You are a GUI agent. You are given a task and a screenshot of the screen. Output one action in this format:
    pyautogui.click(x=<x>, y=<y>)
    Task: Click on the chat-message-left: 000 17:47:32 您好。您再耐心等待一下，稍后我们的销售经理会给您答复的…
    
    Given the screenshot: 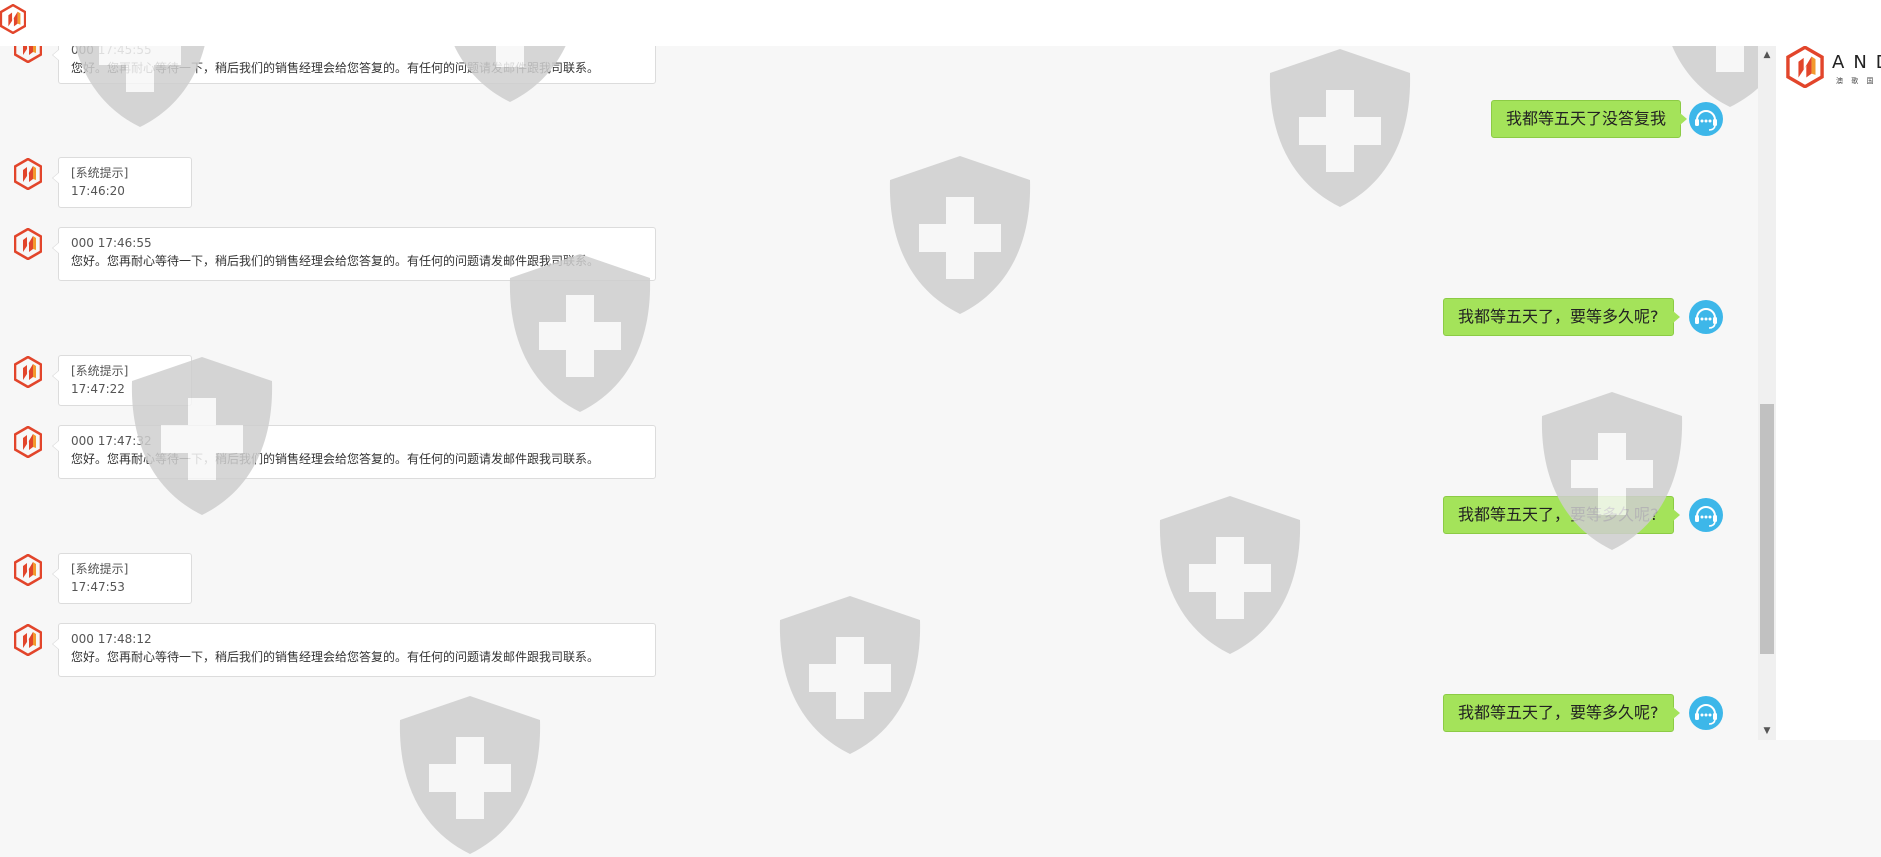 What is the action you would take?
    pyautogui.click(x=354, y=452)
    